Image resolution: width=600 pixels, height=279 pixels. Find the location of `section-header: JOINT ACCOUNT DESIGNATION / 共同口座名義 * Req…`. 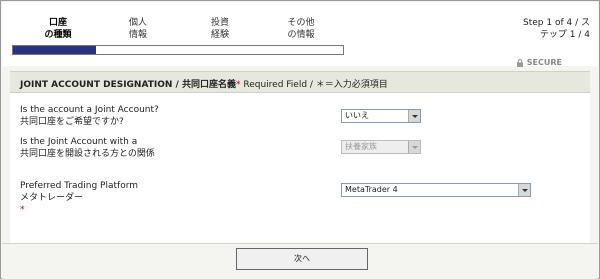

section-header: JOINT ACCOUNT DESIGNATION / 共同口座名義 * Req… is located at coordinates (300, 82).